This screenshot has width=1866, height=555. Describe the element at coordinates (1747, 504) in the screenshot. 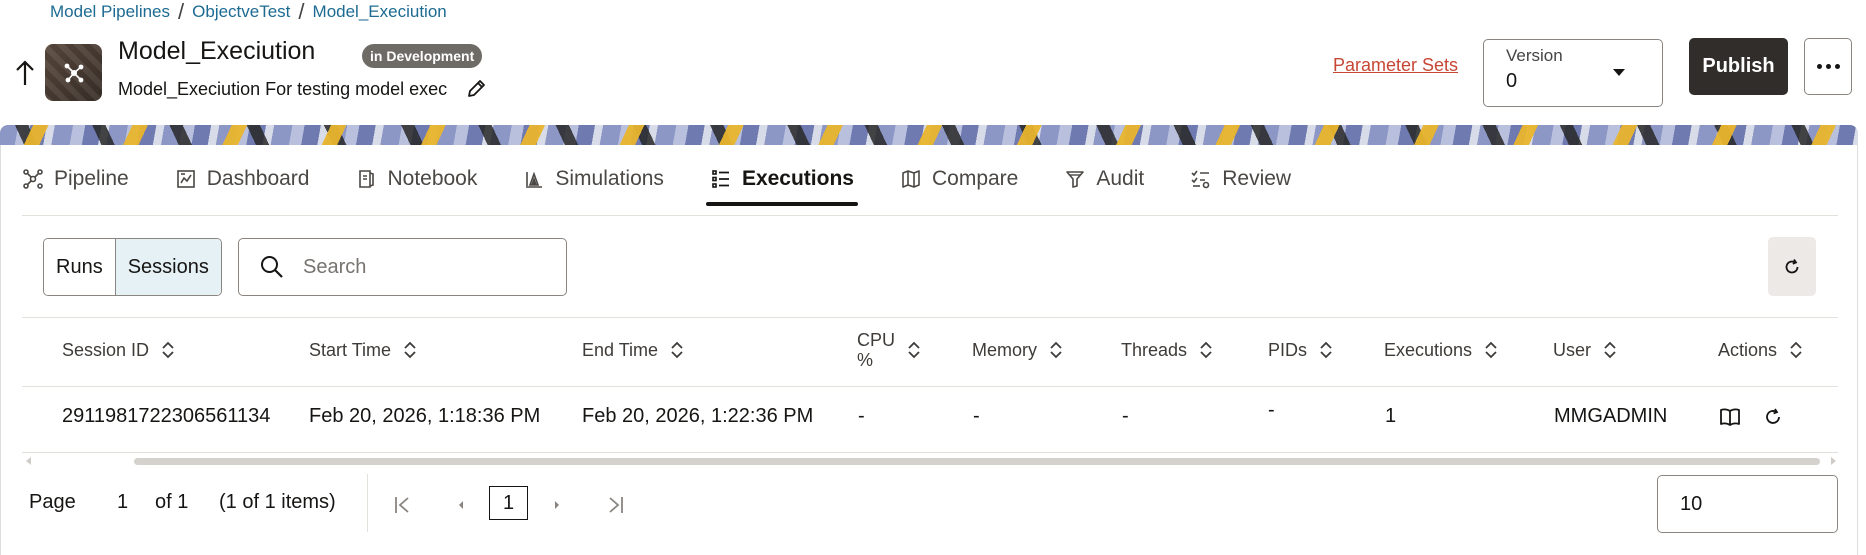

I see `page-size-input: 10` at that location.